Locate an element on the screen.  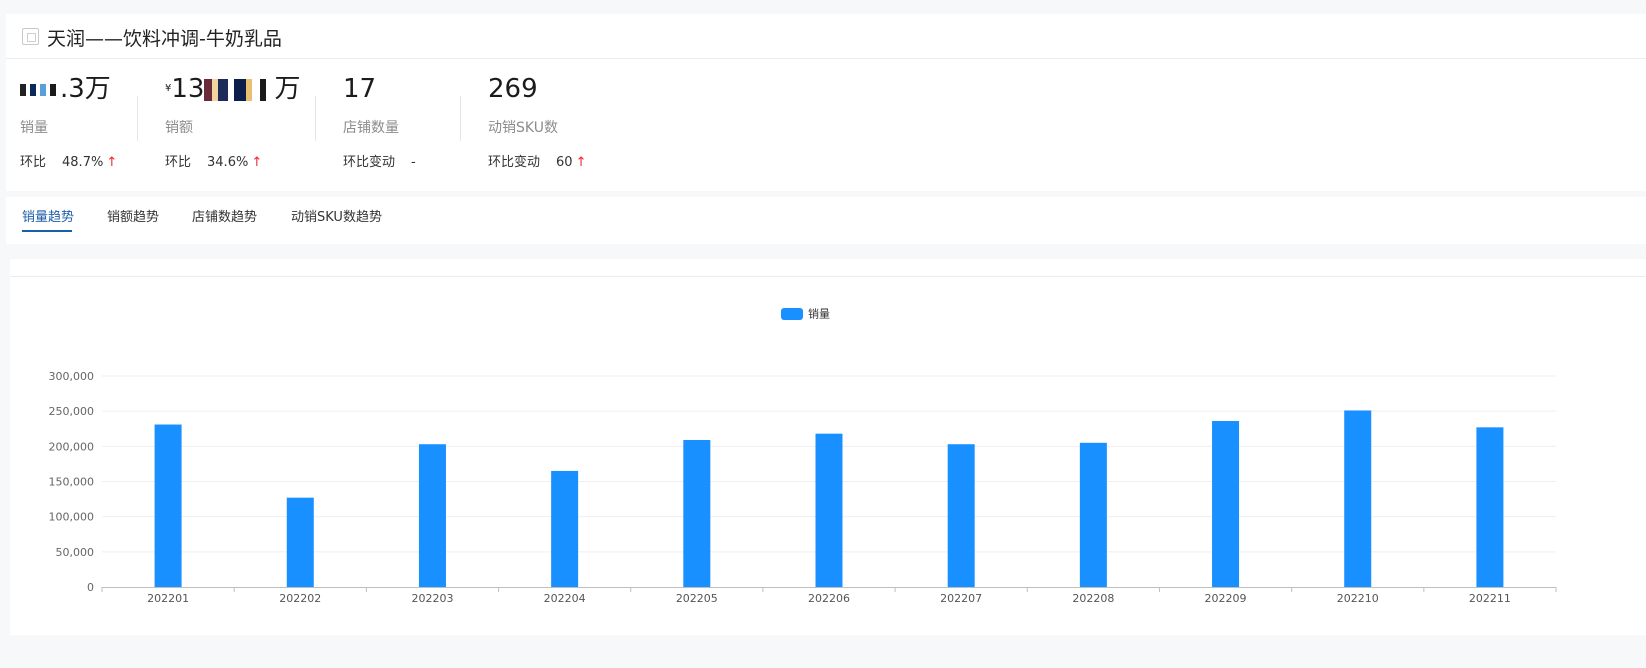
metric-change: 环比变动 60 ↑ is located at coordinates (537, 162).